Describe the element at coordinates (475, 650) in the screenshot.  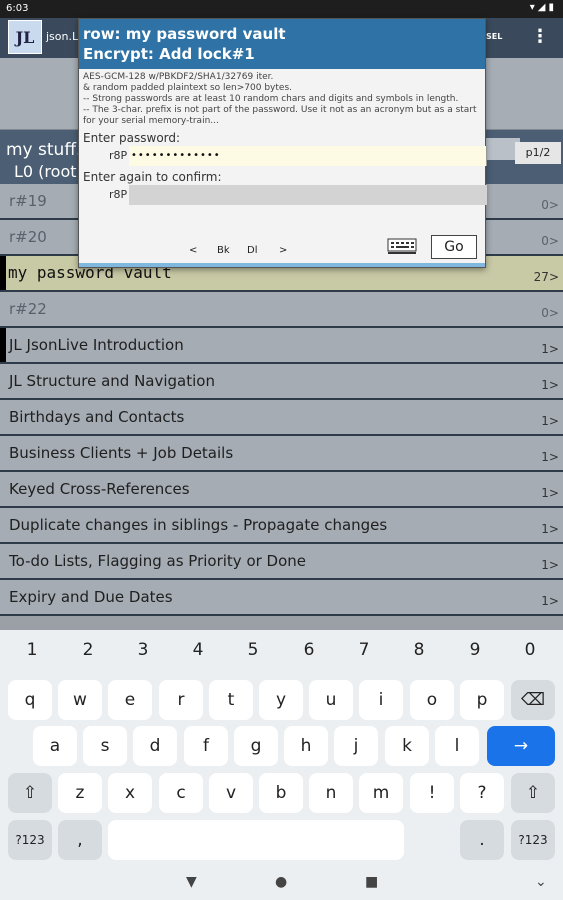
I see `key-9: 9` at that location.